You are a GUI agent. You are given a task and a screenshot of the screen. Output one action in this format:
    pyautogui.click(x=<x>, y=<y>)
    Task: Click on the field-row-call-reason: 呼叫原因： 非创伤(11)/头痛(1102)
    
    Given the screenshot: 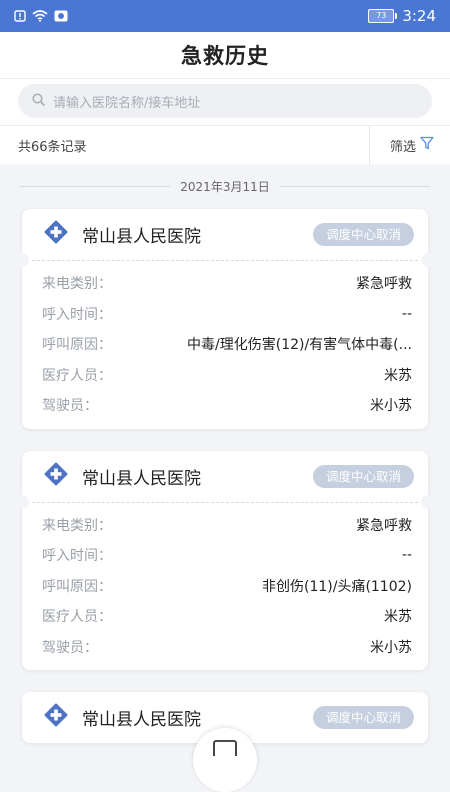 What is the action you would take?
    pyautogui.click(x=227, y=586)
    